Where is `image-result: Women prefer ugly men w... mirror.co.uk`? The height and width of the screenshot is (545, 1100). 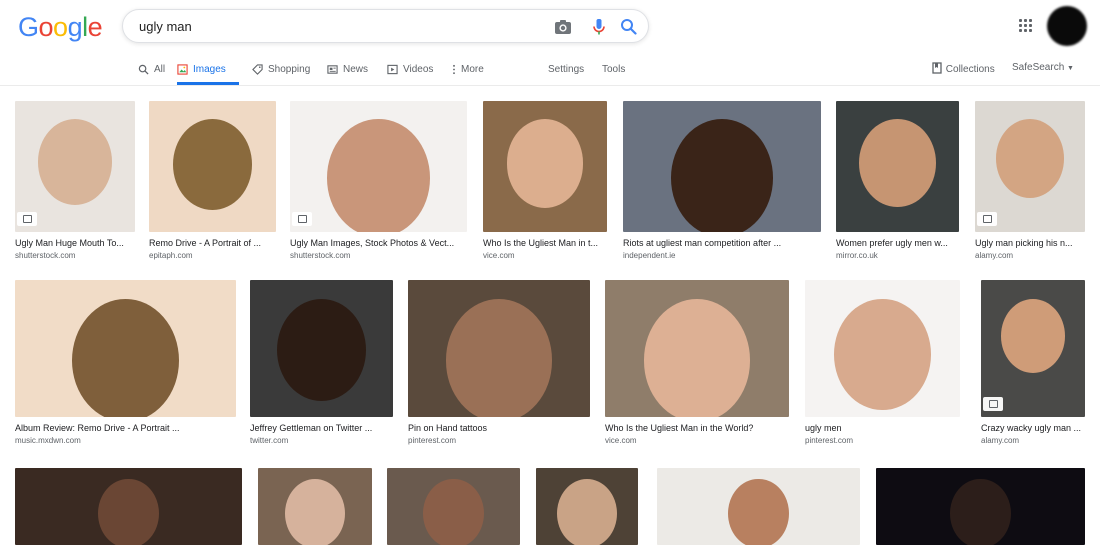 image-result: Women prefer ugly men w... mirror.co.uk is located at coordinates (897, 181).